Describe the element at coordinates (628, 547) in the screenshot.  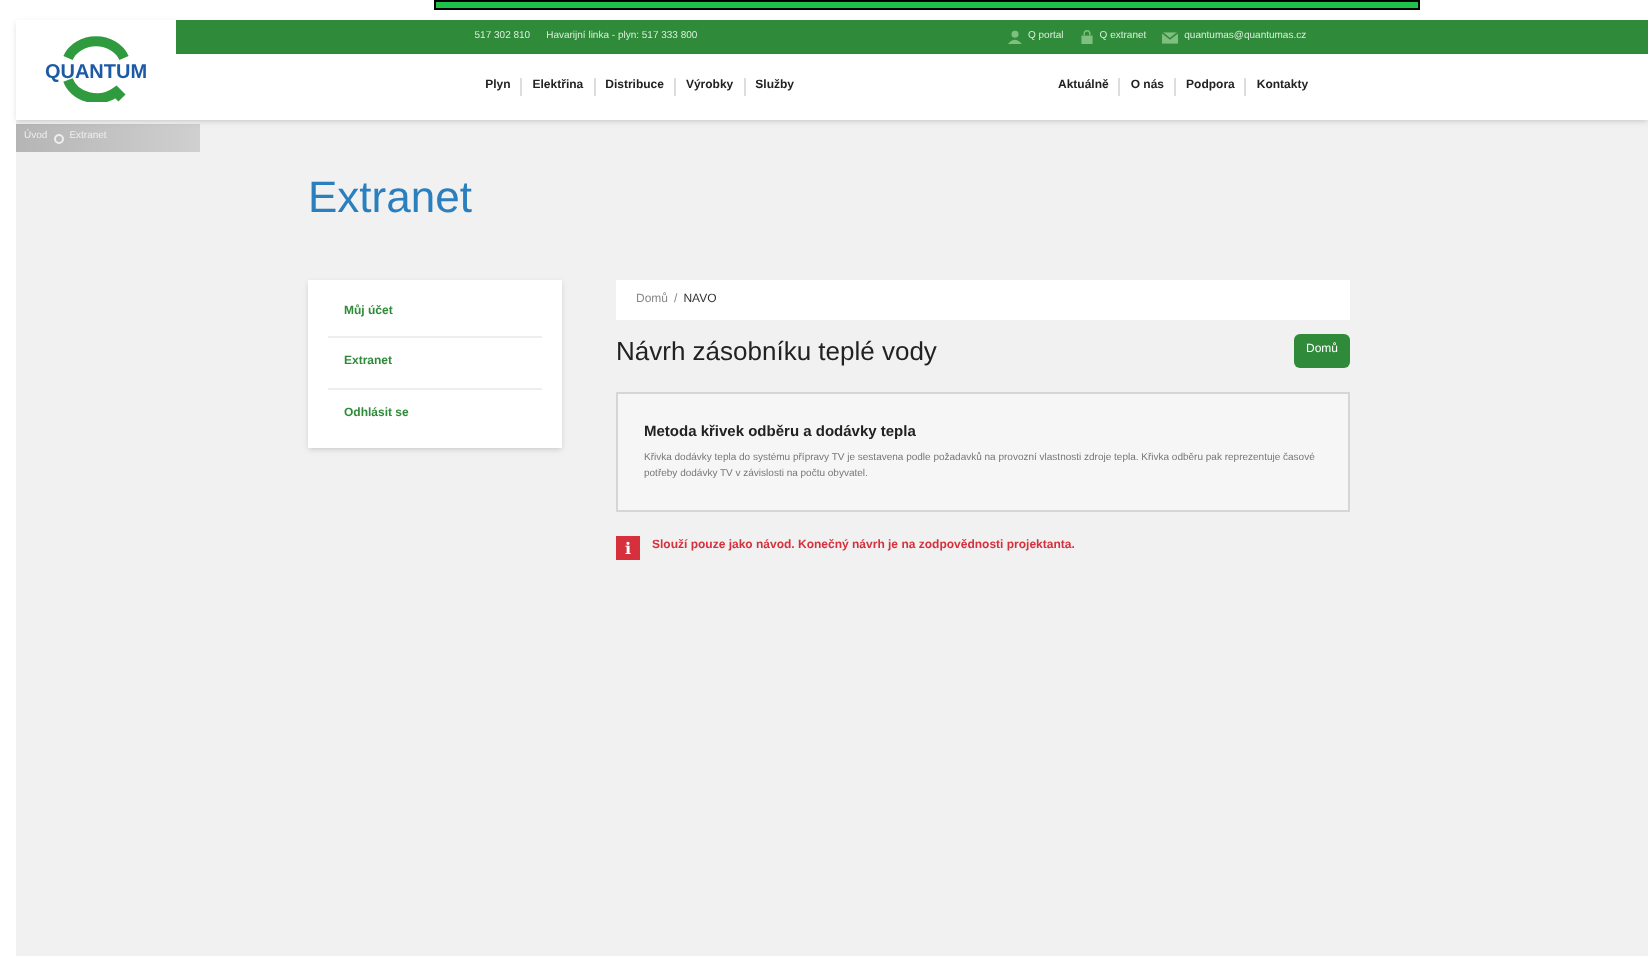
I see `warning-icon: i` at that location.